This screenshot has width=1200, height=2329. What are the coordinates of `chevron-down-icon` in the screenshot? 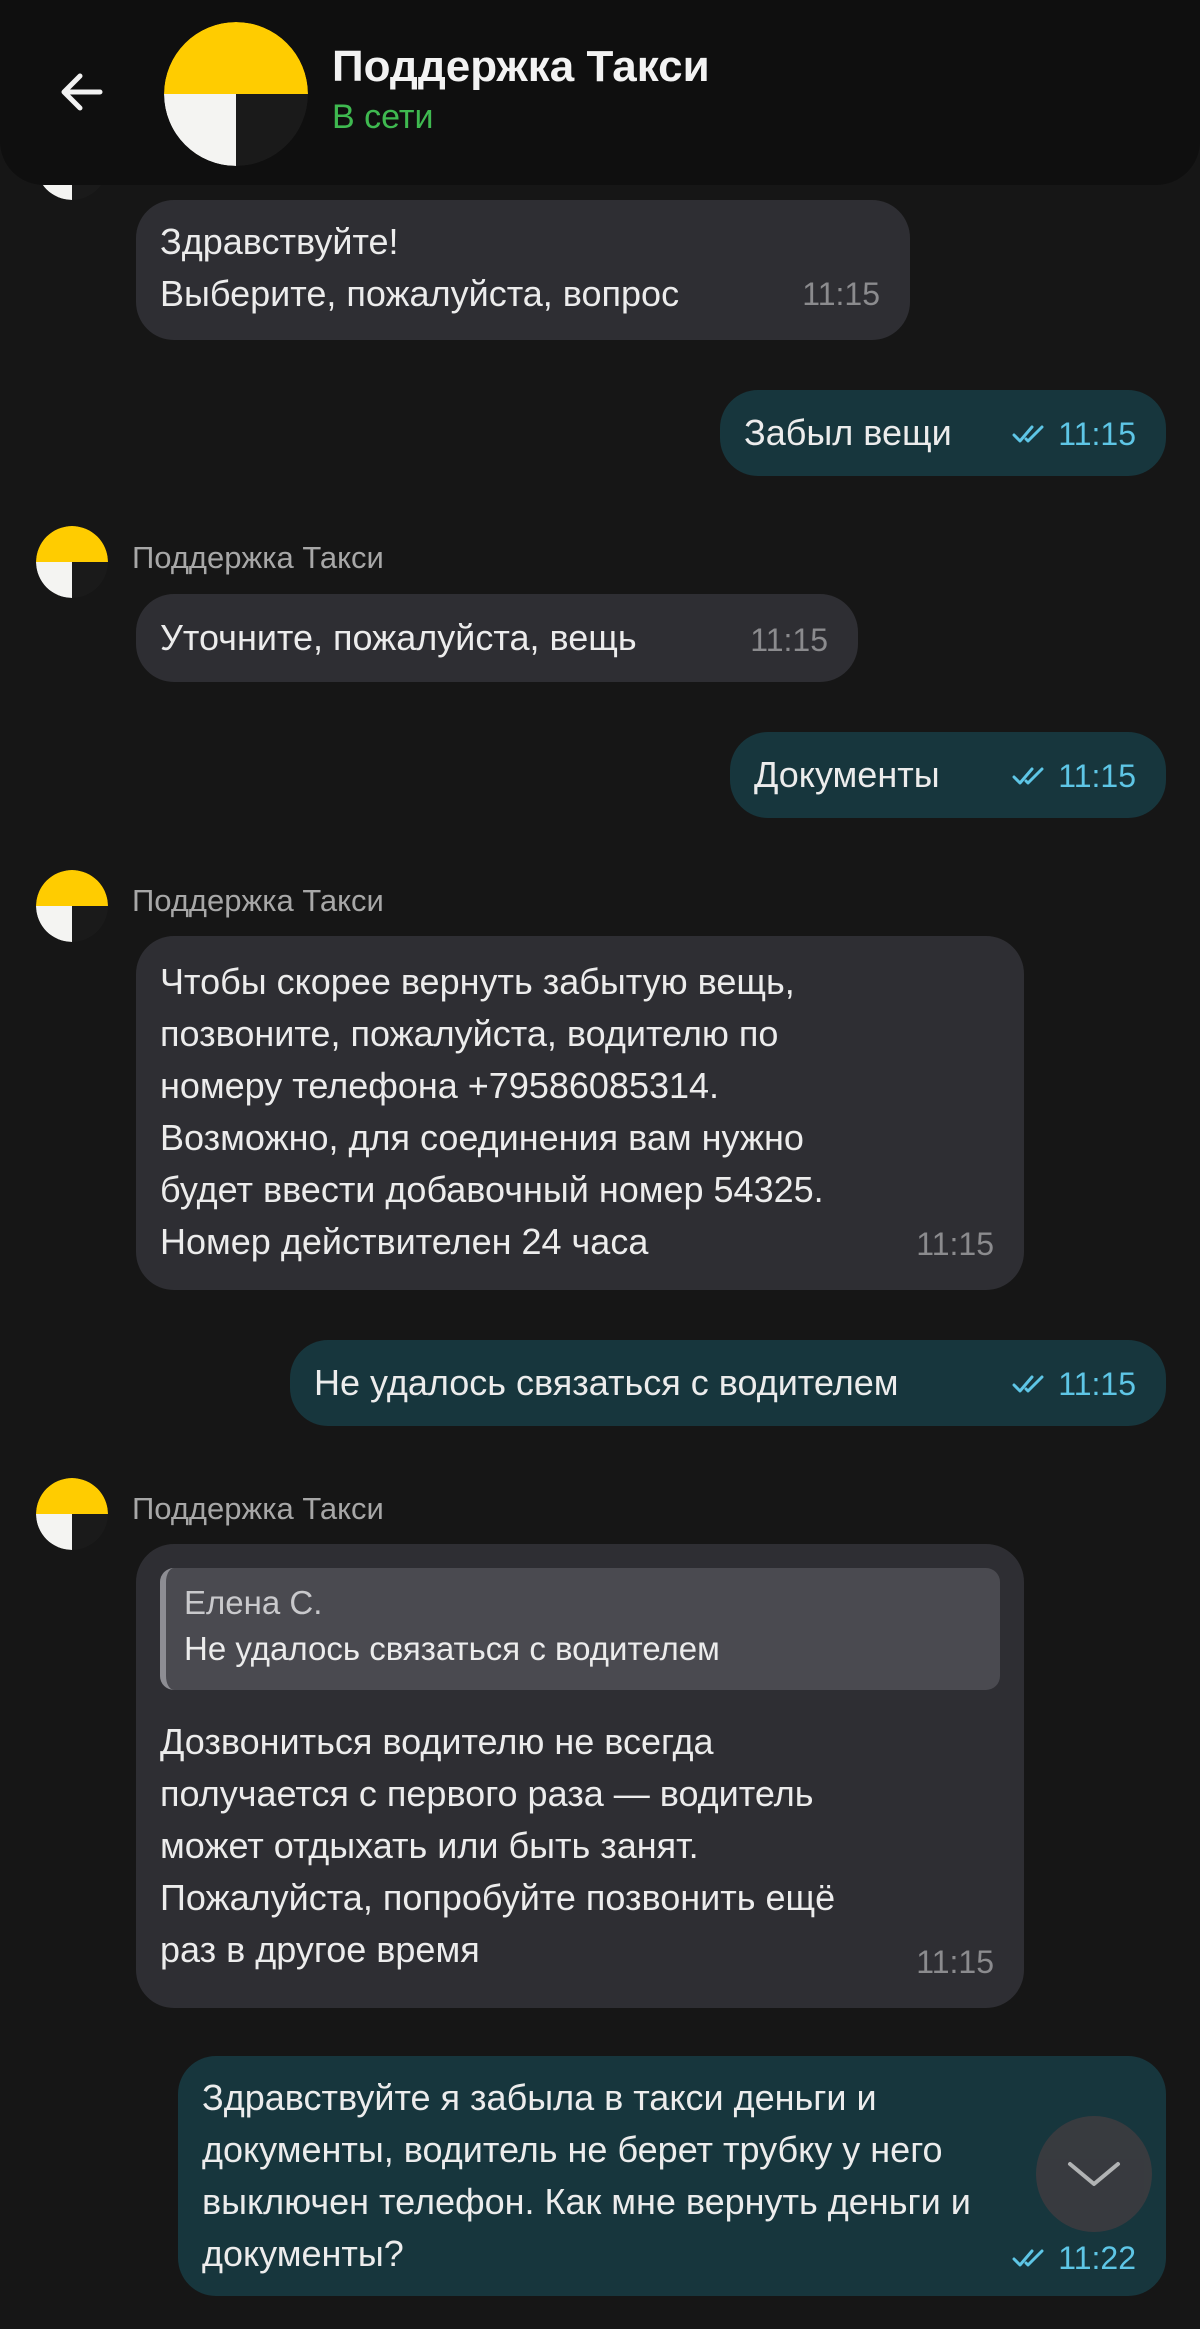 It's located at (1094, 2174).